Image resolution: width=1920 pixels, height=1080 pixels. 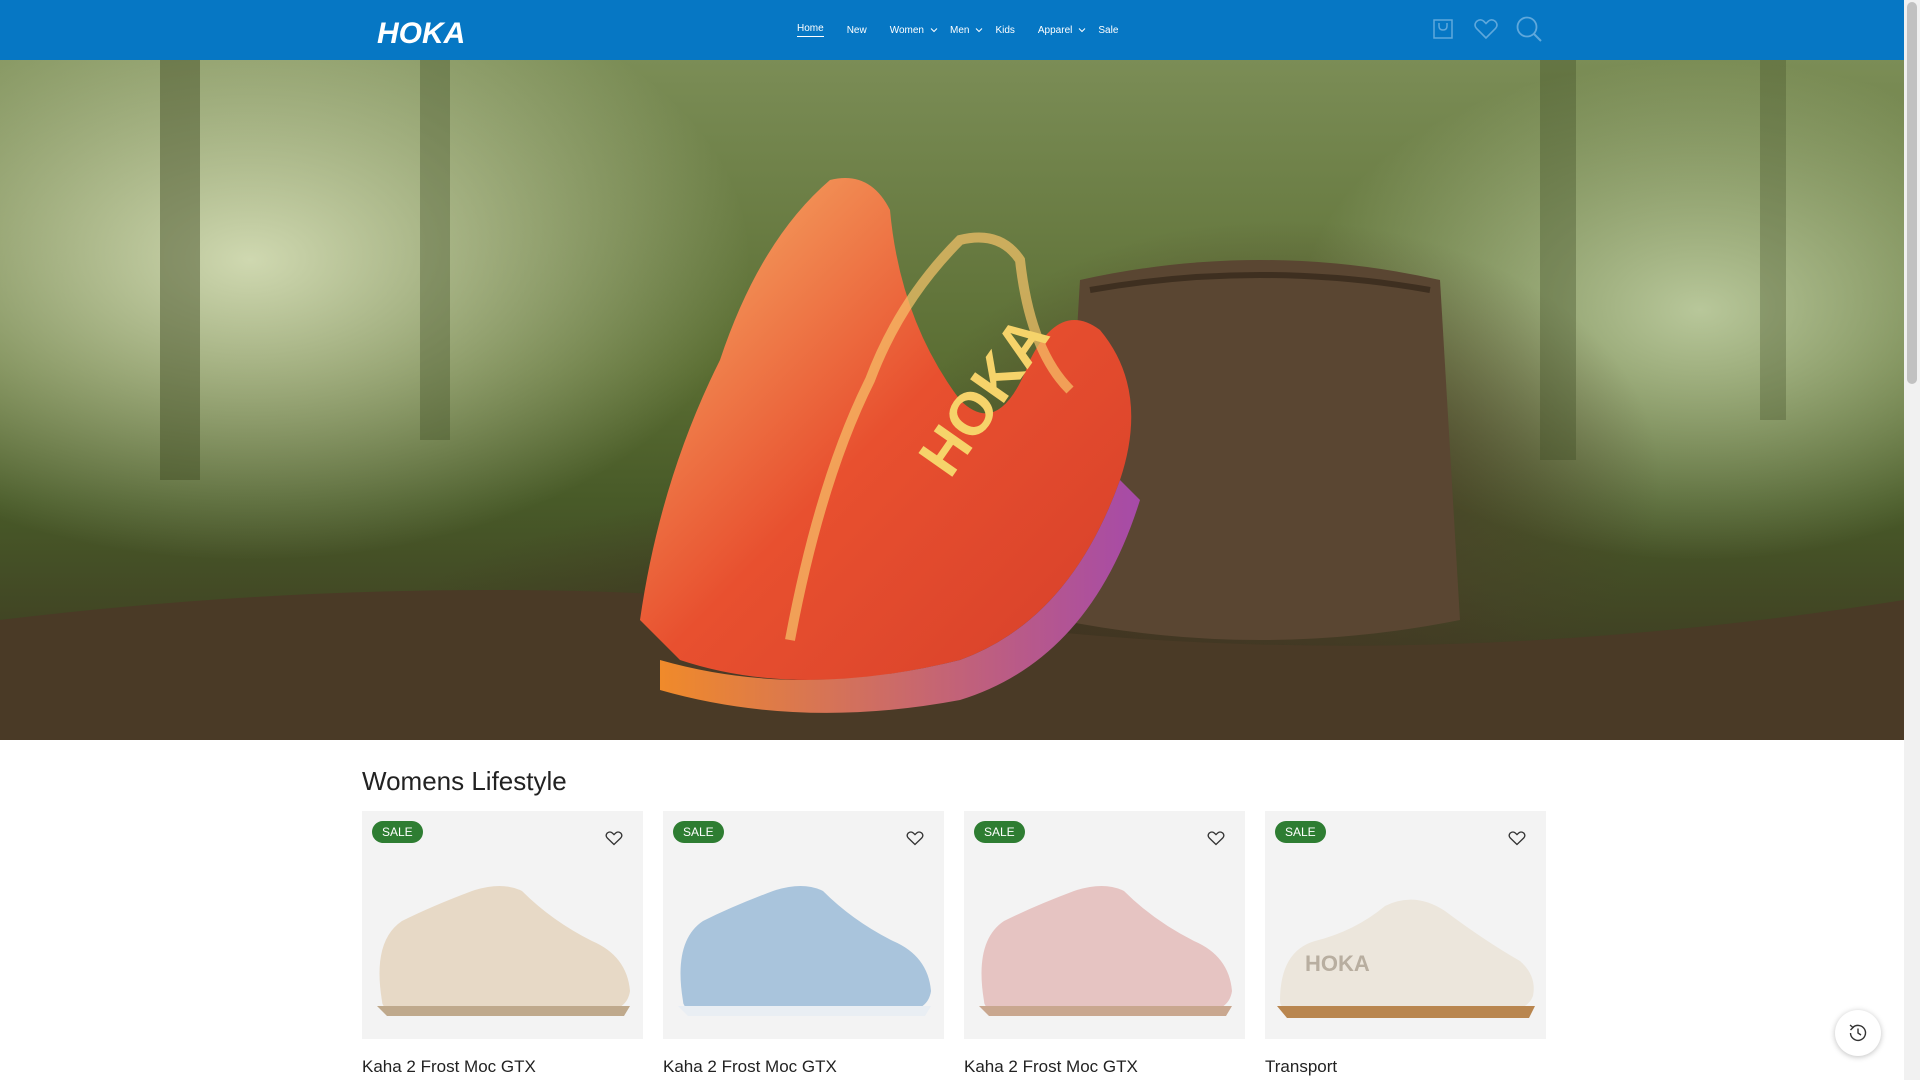 I want to click on header-icons, so click(x=1492, y=29).